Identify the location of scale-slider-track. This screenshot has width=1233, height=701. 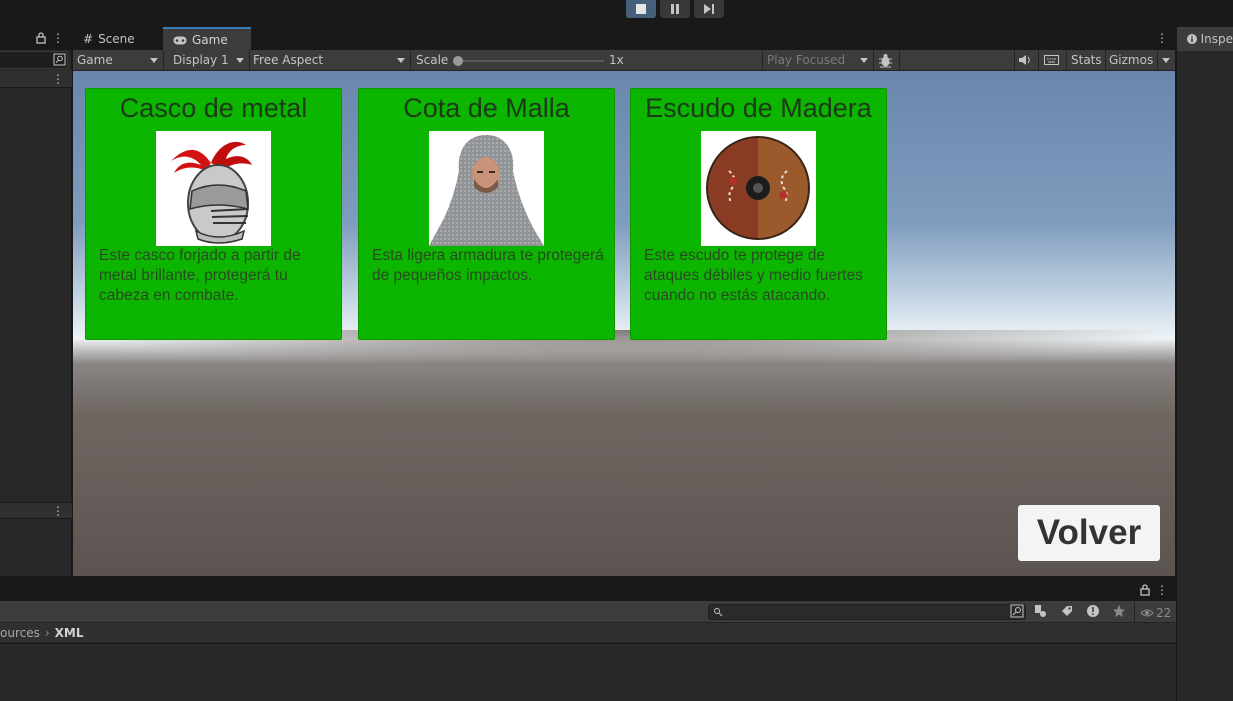
(530, 61).